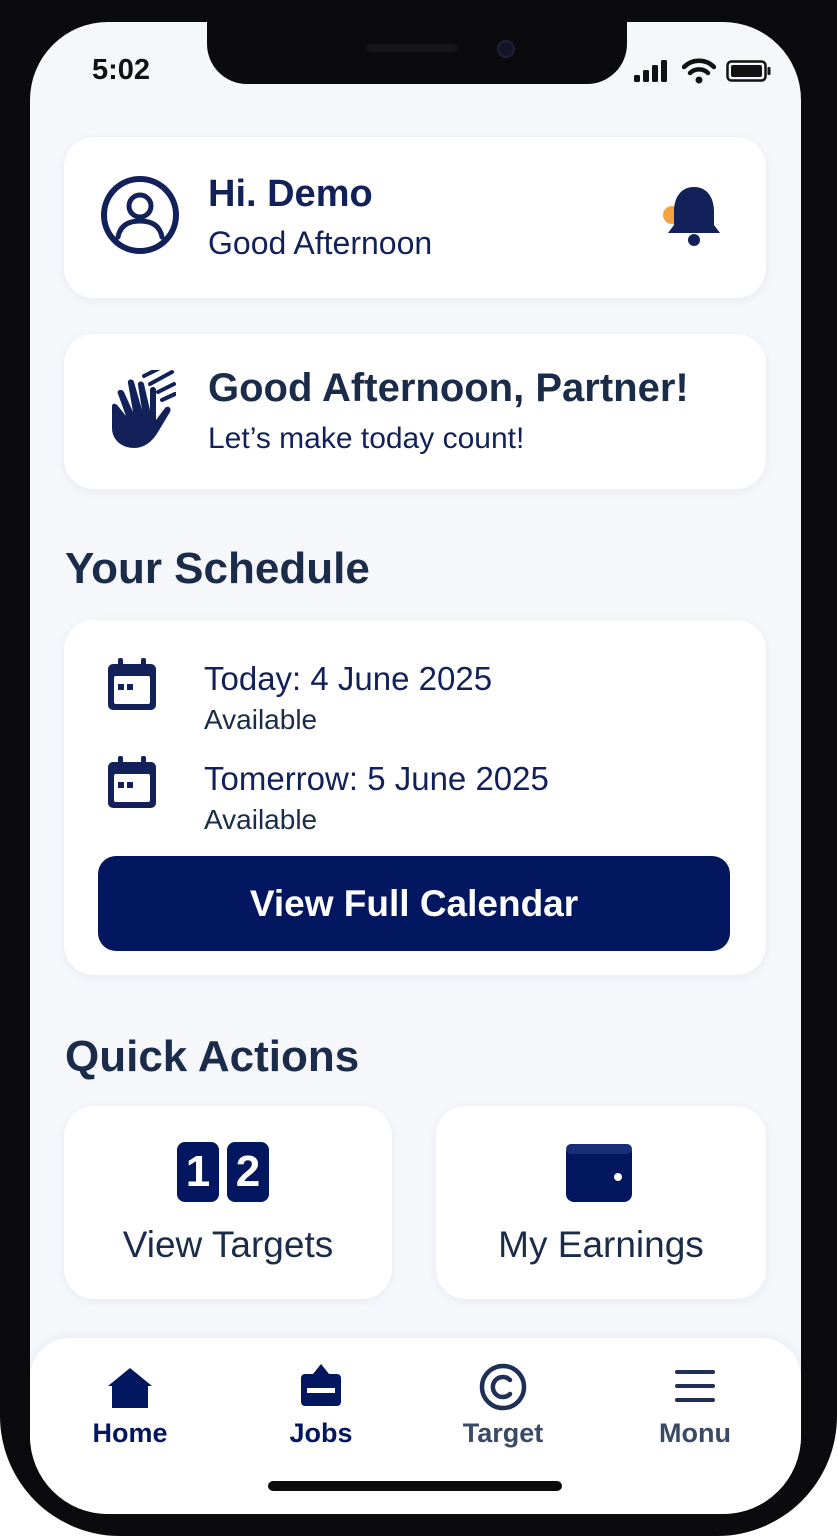  Describe the element at coordinates (415, 217) in the screenshot. I see `greeting-card: Hi. Demo Good Afternoon` at that location.